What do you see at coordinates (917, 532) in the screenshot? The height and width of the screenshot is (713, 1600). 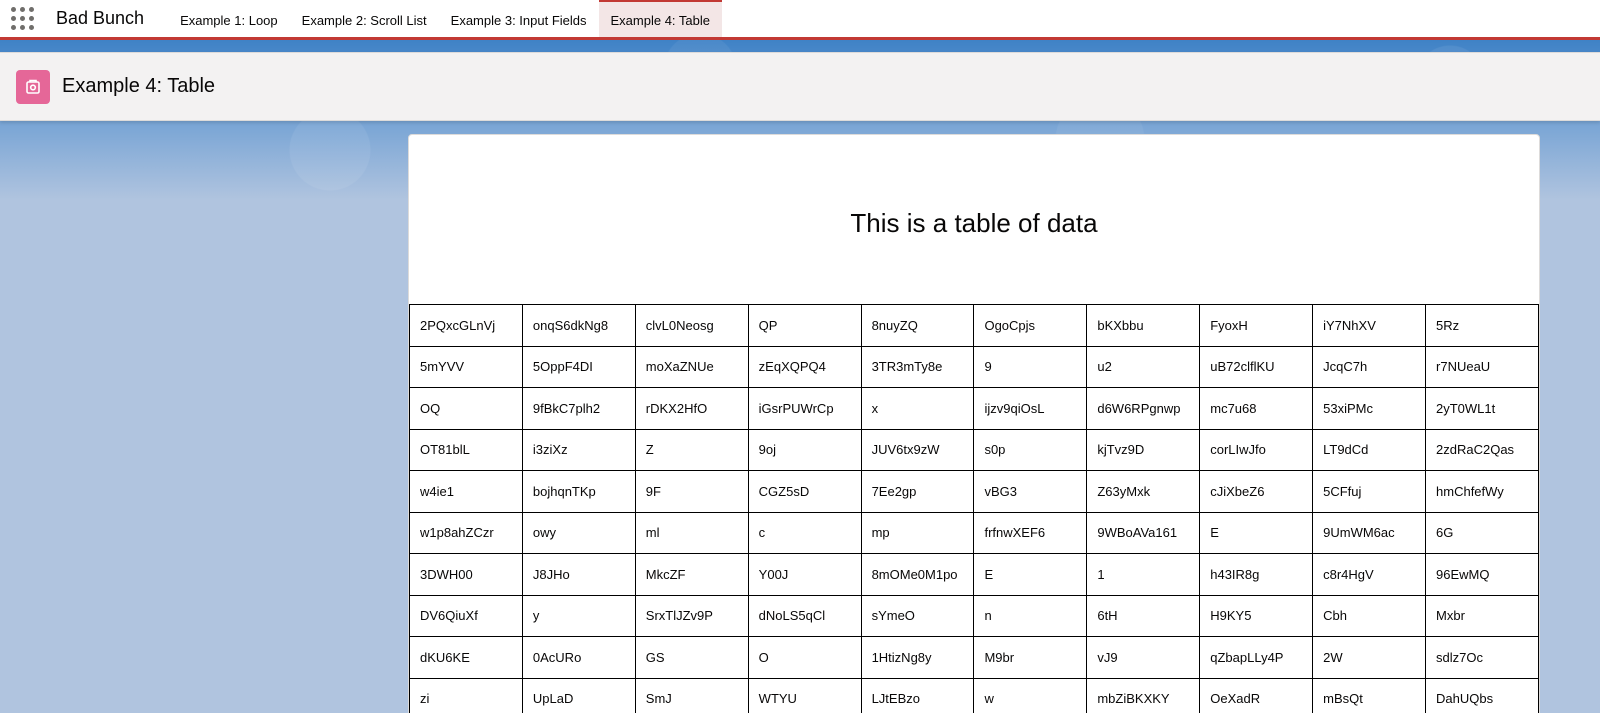 I see `table-cell: mp` at bounding box center [917, 532].